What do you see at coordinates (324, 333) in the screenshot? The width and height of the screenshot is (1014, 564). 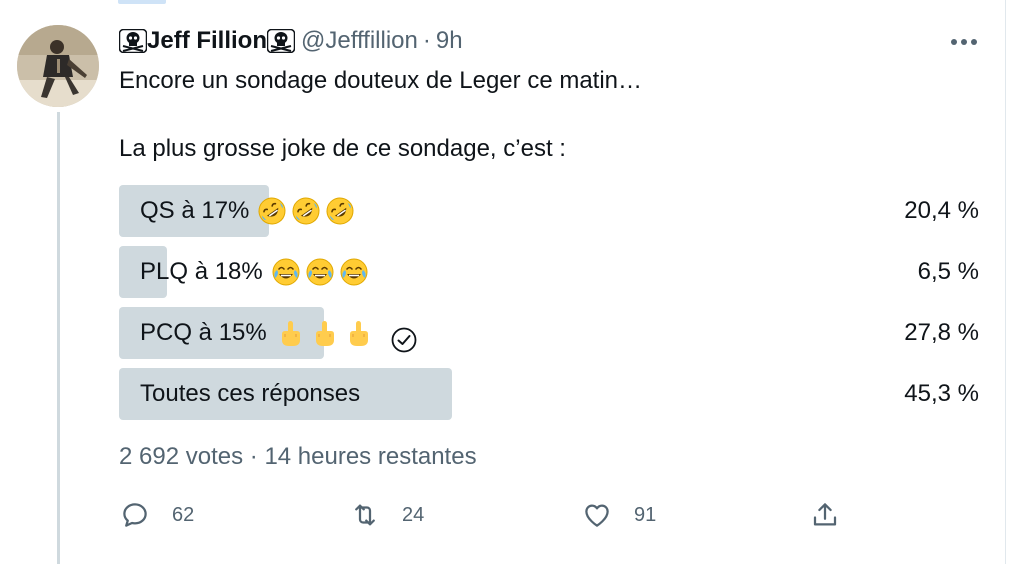 I see `middle-finger-icon` at bounding box center [324, 333].